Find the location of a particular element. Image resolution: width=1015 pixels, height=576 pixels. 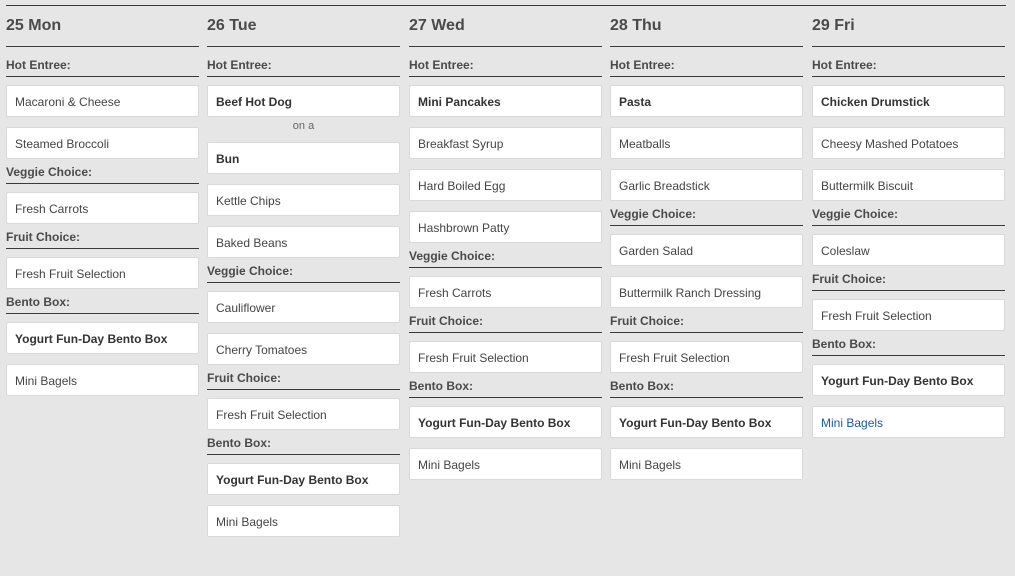

menu-item: Cauliflower is located at coordinates (303, 307).